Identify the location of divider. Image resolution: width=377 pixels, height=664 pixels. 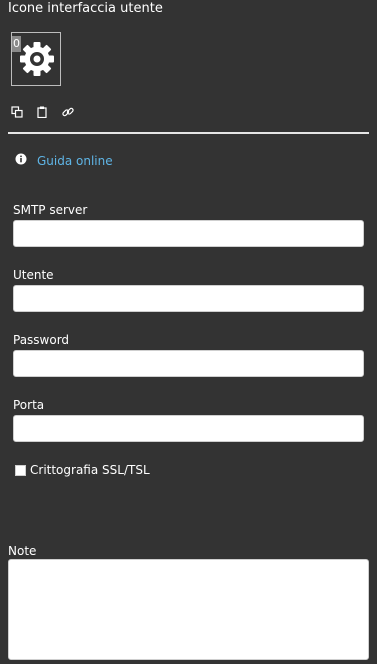
(188, 133).